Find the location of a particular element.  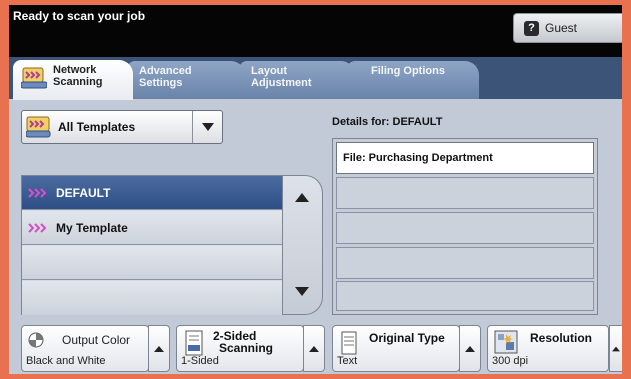

tab-label-line1: Layout is located at coordinates (269, 71).